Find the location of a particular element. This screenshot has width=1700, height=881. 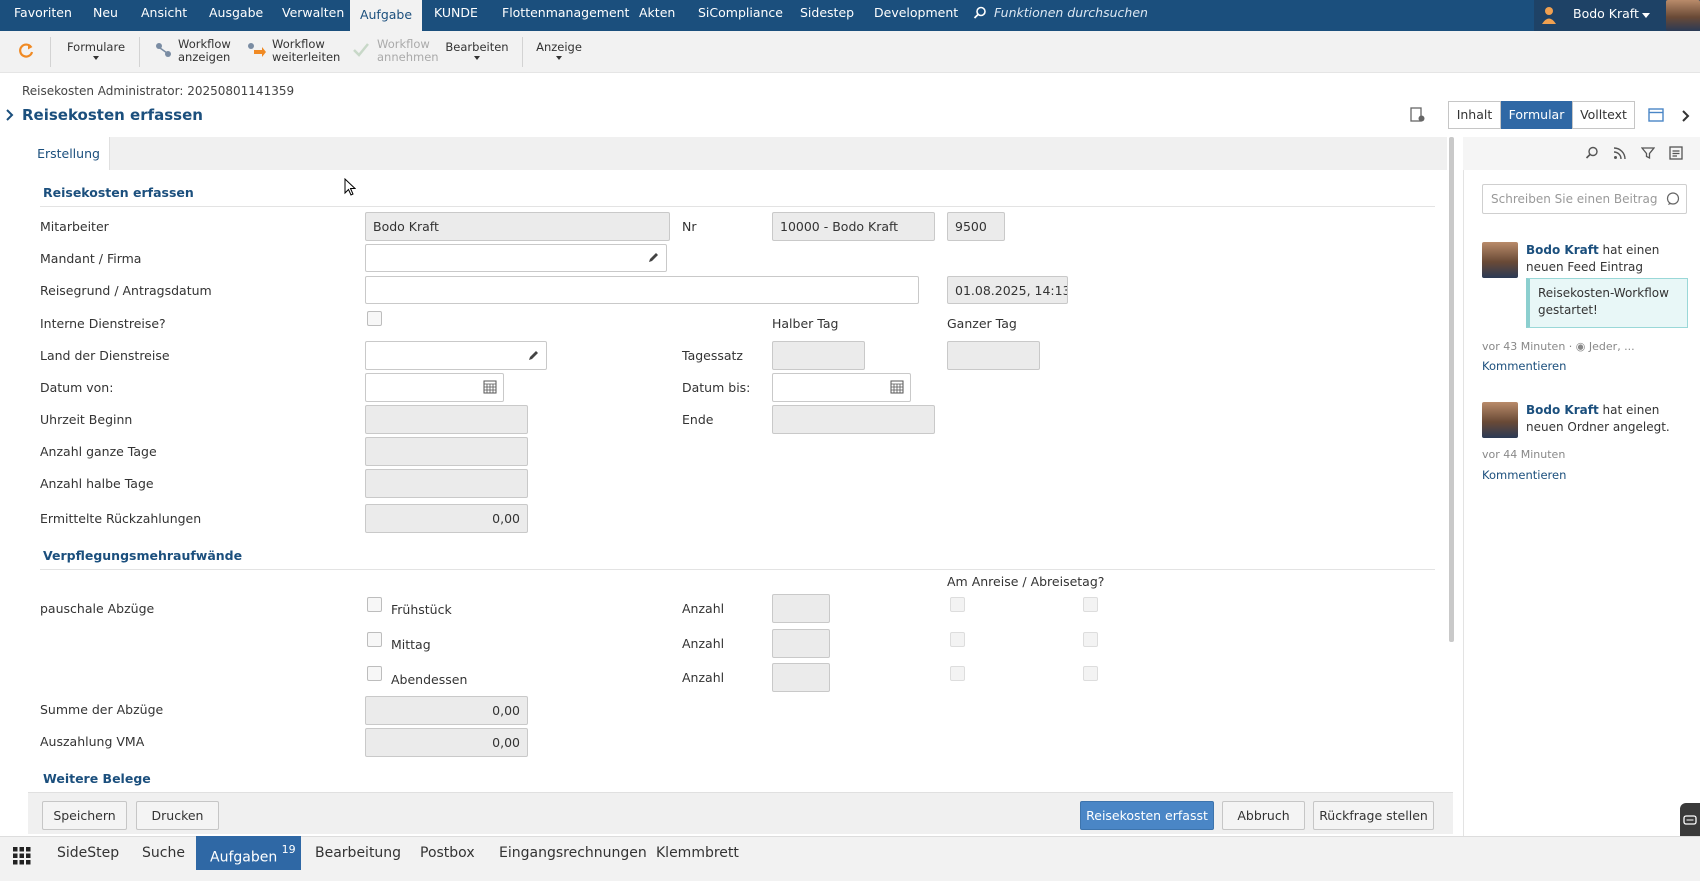

abreise-mittag-checkbox is located at coordinates (1090, 639).